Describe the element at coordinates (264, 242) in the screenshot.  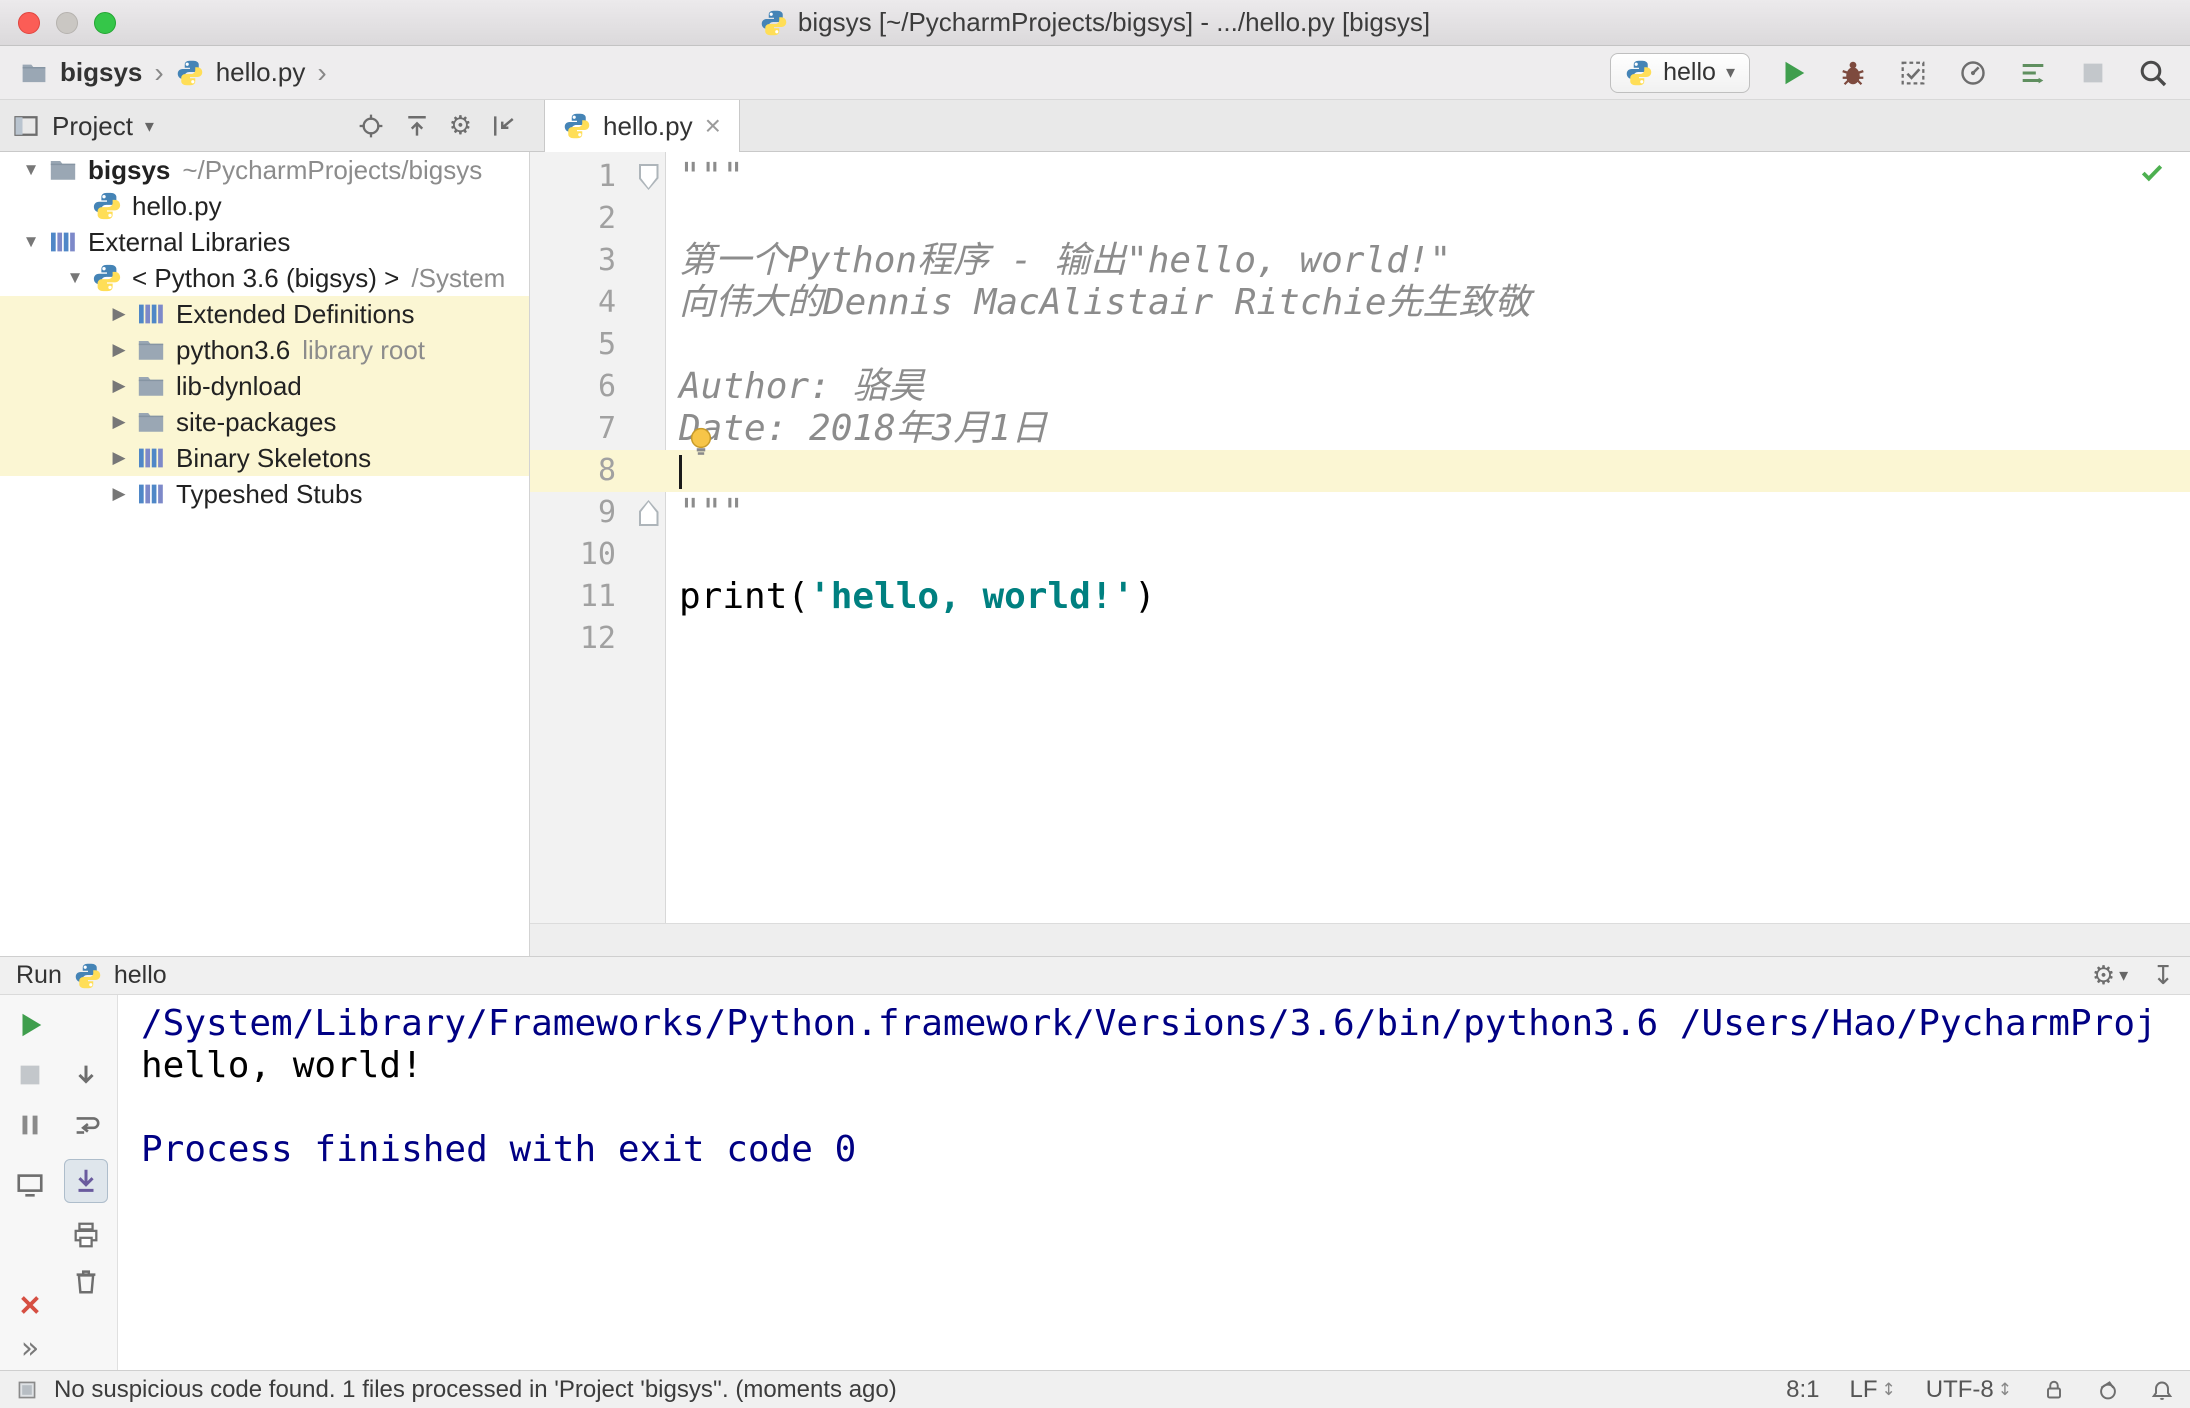
I see `tree-item-external-libraries: ▼ External Libraries` at that location.